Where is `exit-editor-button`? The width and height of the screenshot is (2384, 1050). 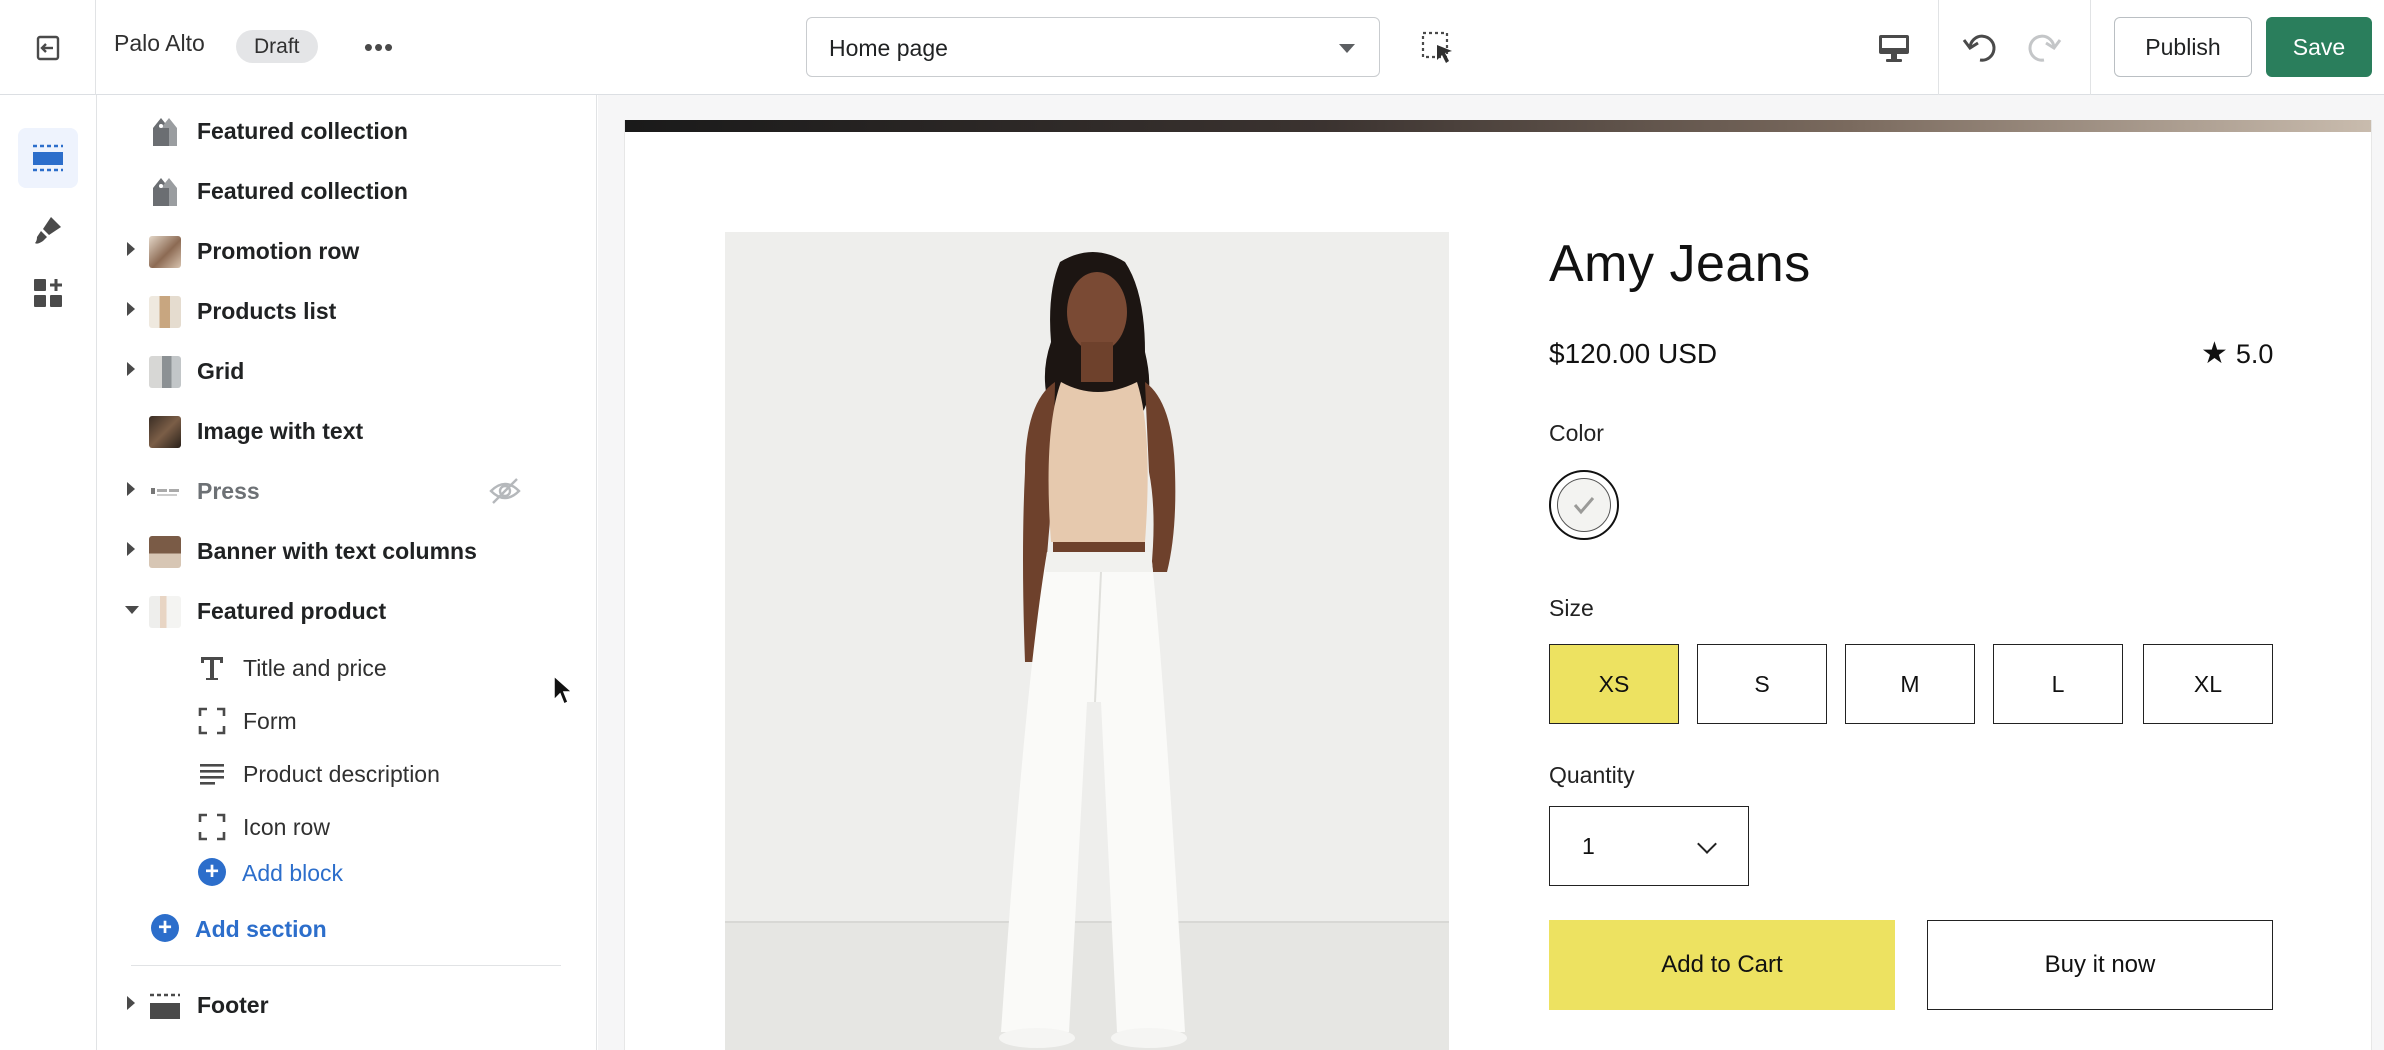 exit-editor-button is located at coordinates (48, 47).